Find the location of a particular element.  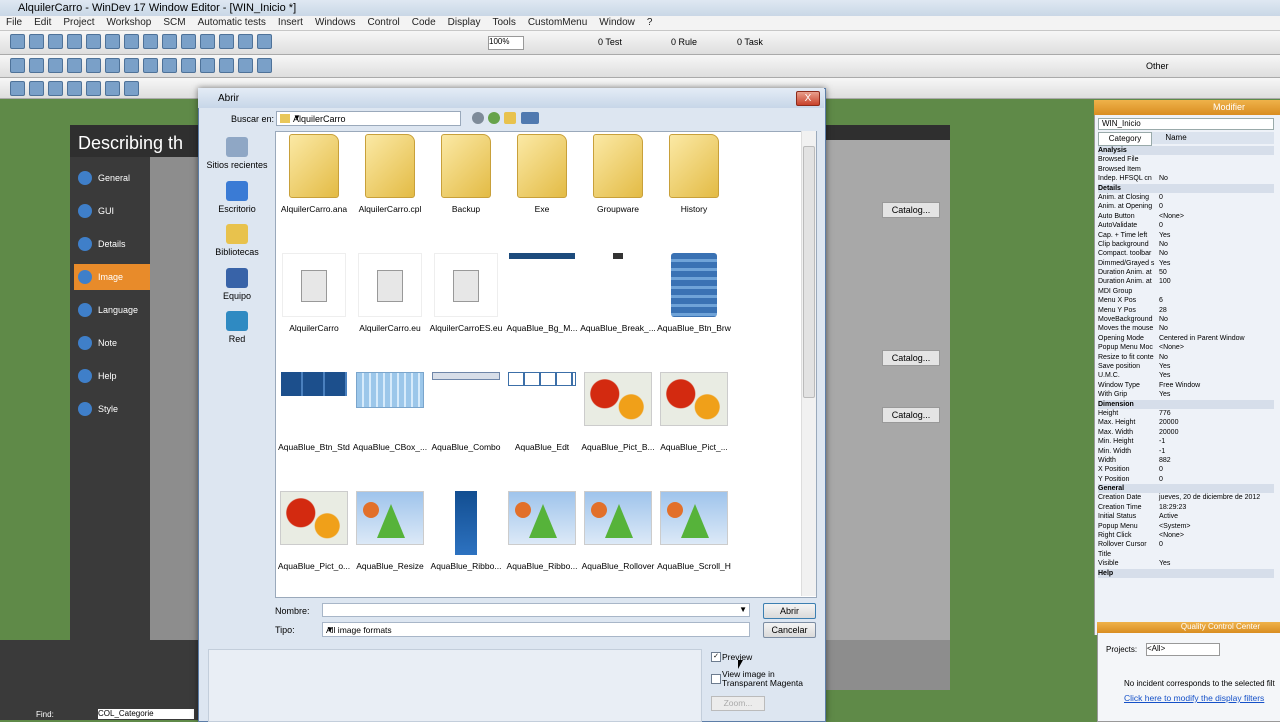

place-escritorio: Escritorio is located at coordinates (237, 197).